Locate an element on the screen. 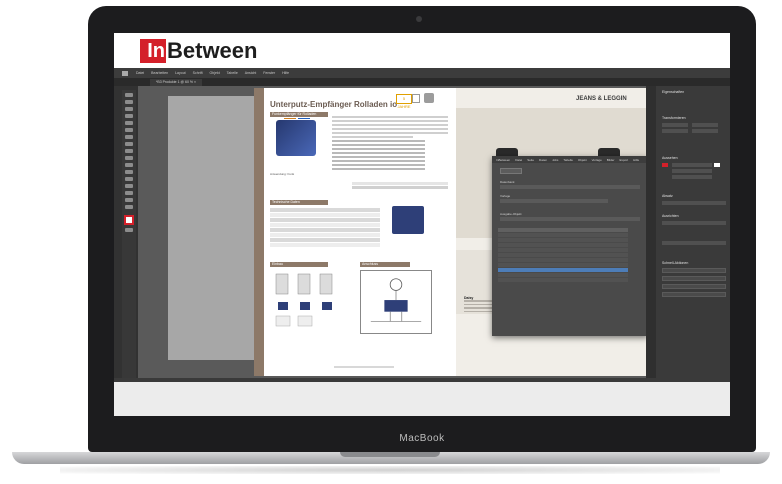 The height and width of the screenshot is (484, 782). menu-item-hilfe: Hilfe is located at coordinates (285, 73).